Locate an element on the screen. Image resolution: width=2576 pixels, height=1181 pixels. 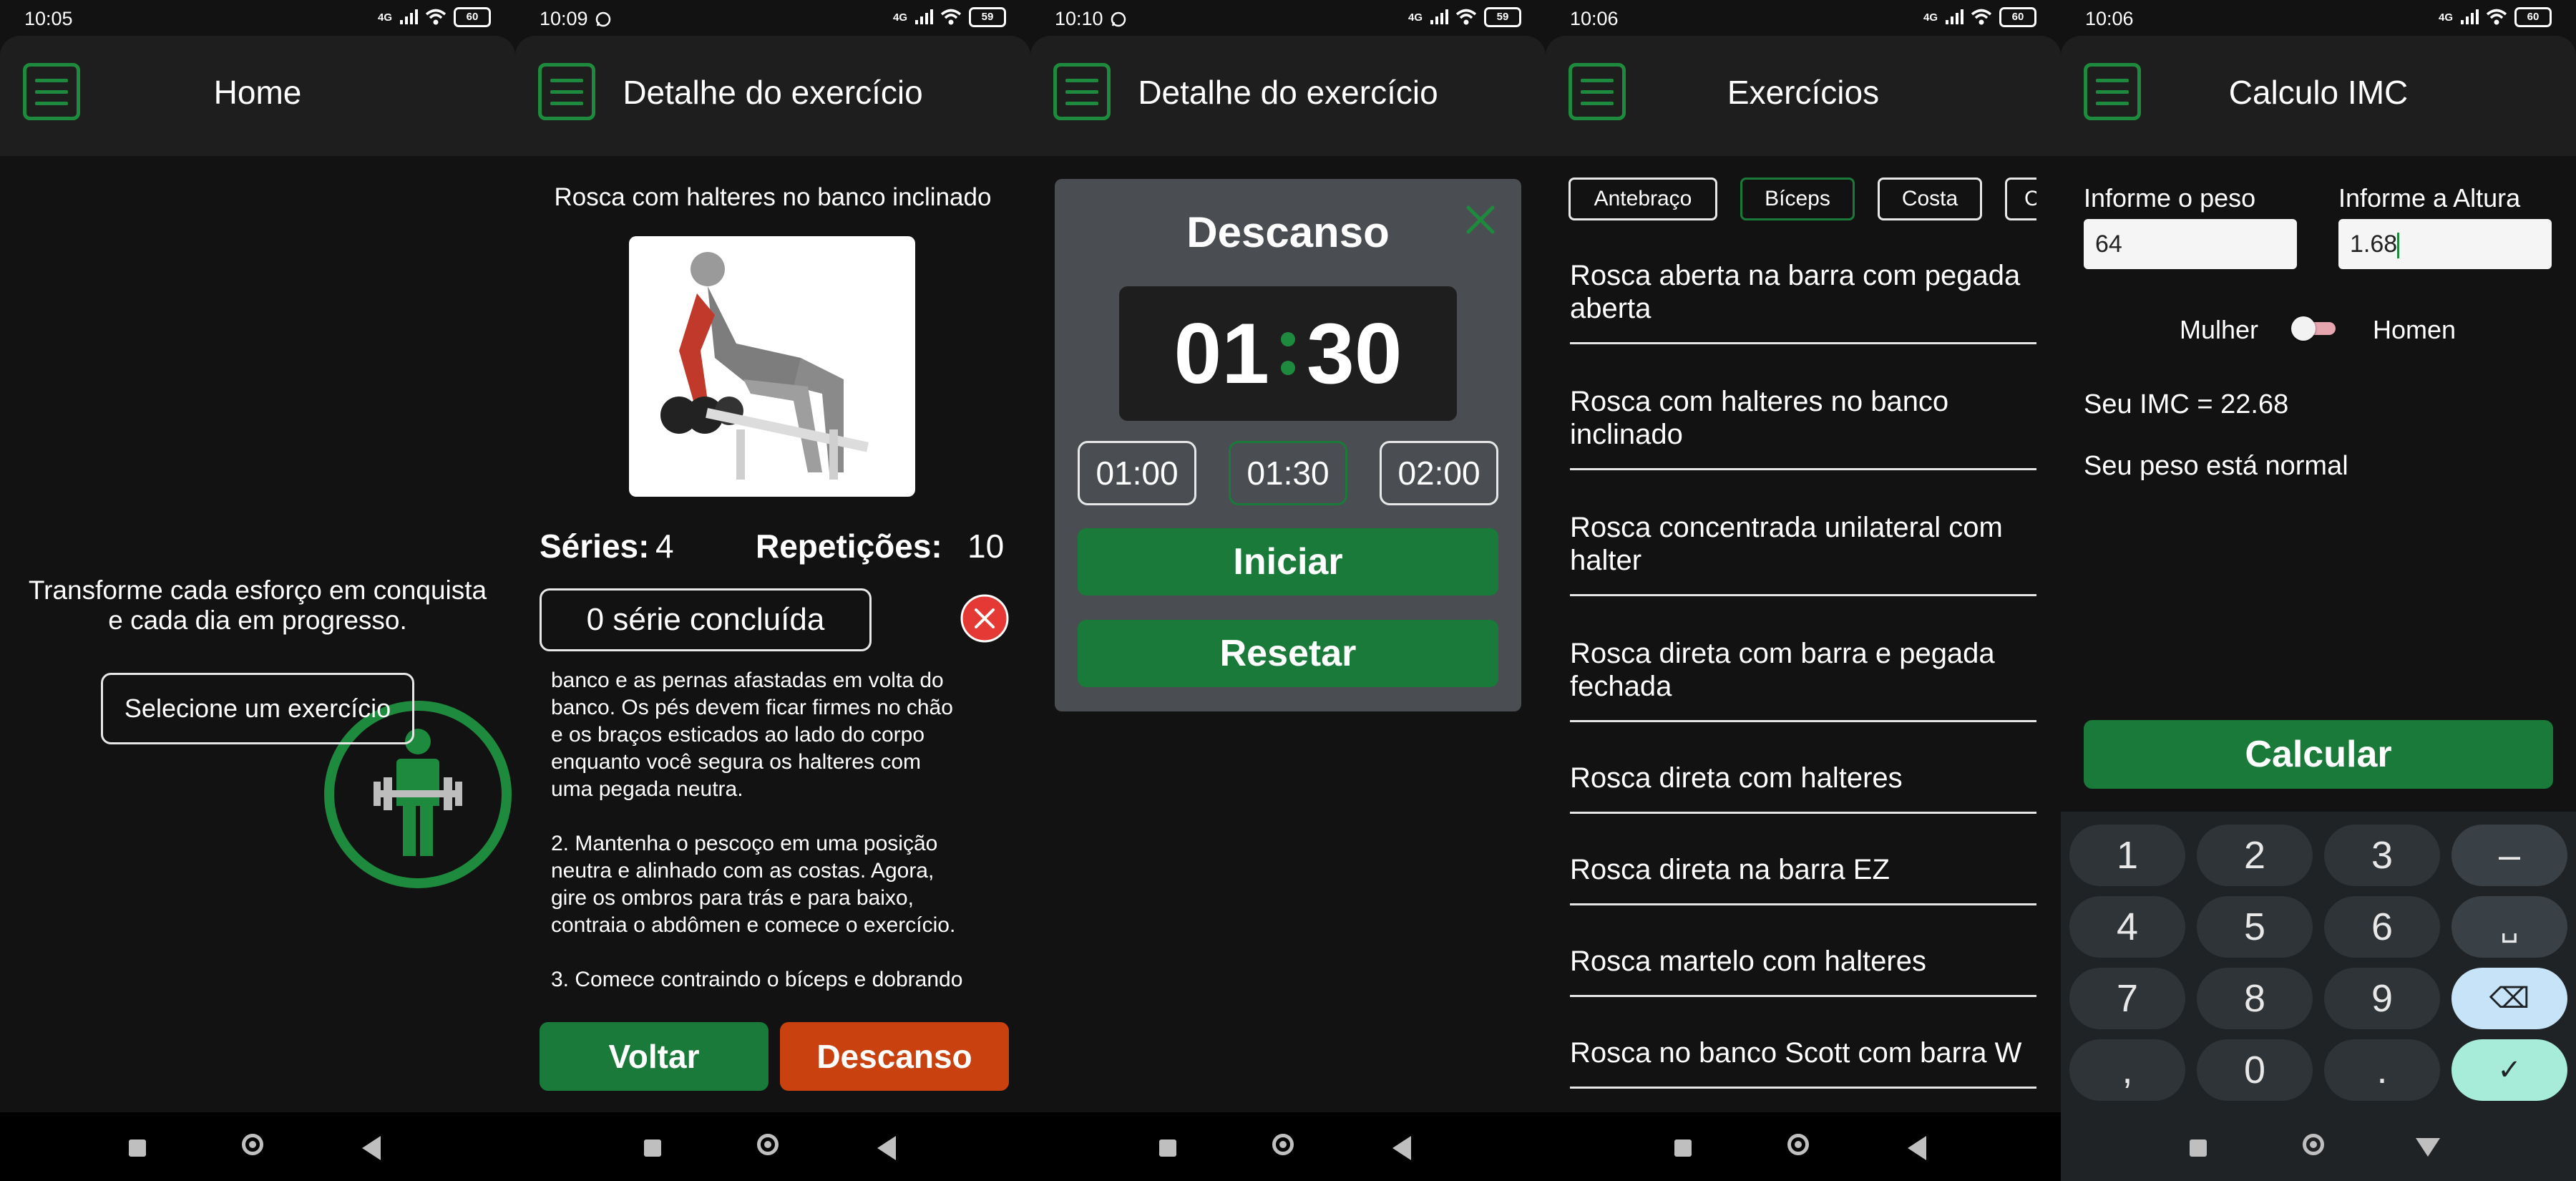
list-item: Rosca com halteres no banco inclinado is located at coordinates (1803, 427).